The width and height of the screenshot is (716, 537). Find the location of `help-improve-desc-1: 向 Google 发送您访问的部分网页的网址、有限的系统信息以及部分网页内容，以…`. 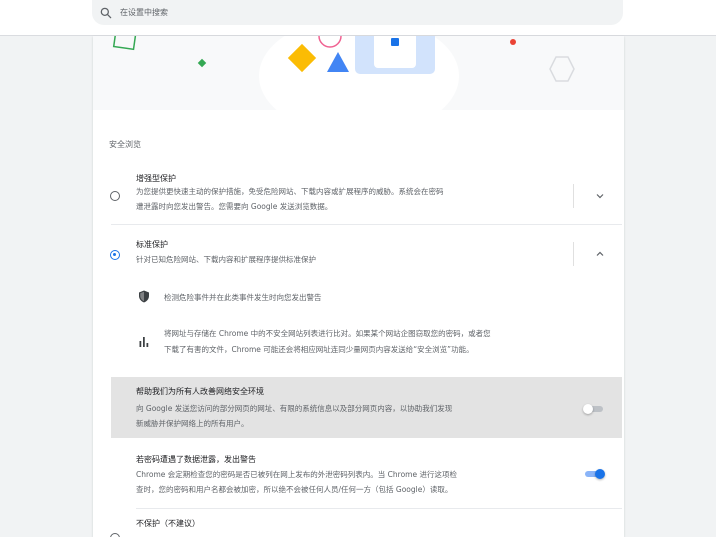

help-improve-desc-1: 向 Google 发送您访问的部分网页的网址、有限的系统信息以及部分网页内容，以… is located at coordinates (294, 408).